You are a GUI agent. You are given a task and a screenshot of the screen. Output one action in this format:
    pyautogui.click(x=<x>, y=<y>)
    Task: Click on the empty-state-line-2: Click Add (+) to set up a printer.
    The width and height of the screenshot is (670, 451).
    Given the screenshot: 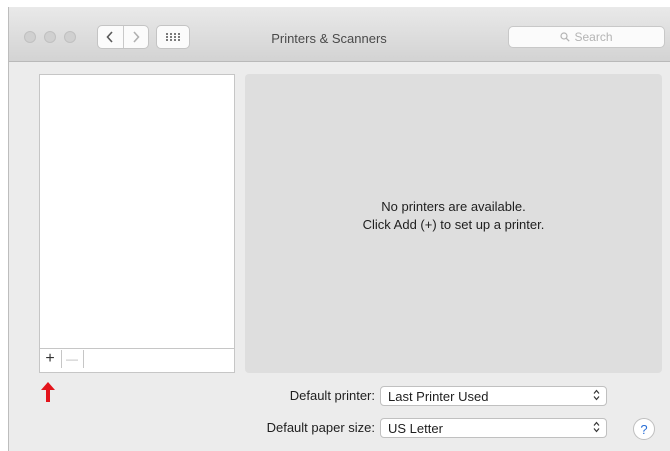 What is the action you would take?
    pyautogui.click(x=453, y=224)
    